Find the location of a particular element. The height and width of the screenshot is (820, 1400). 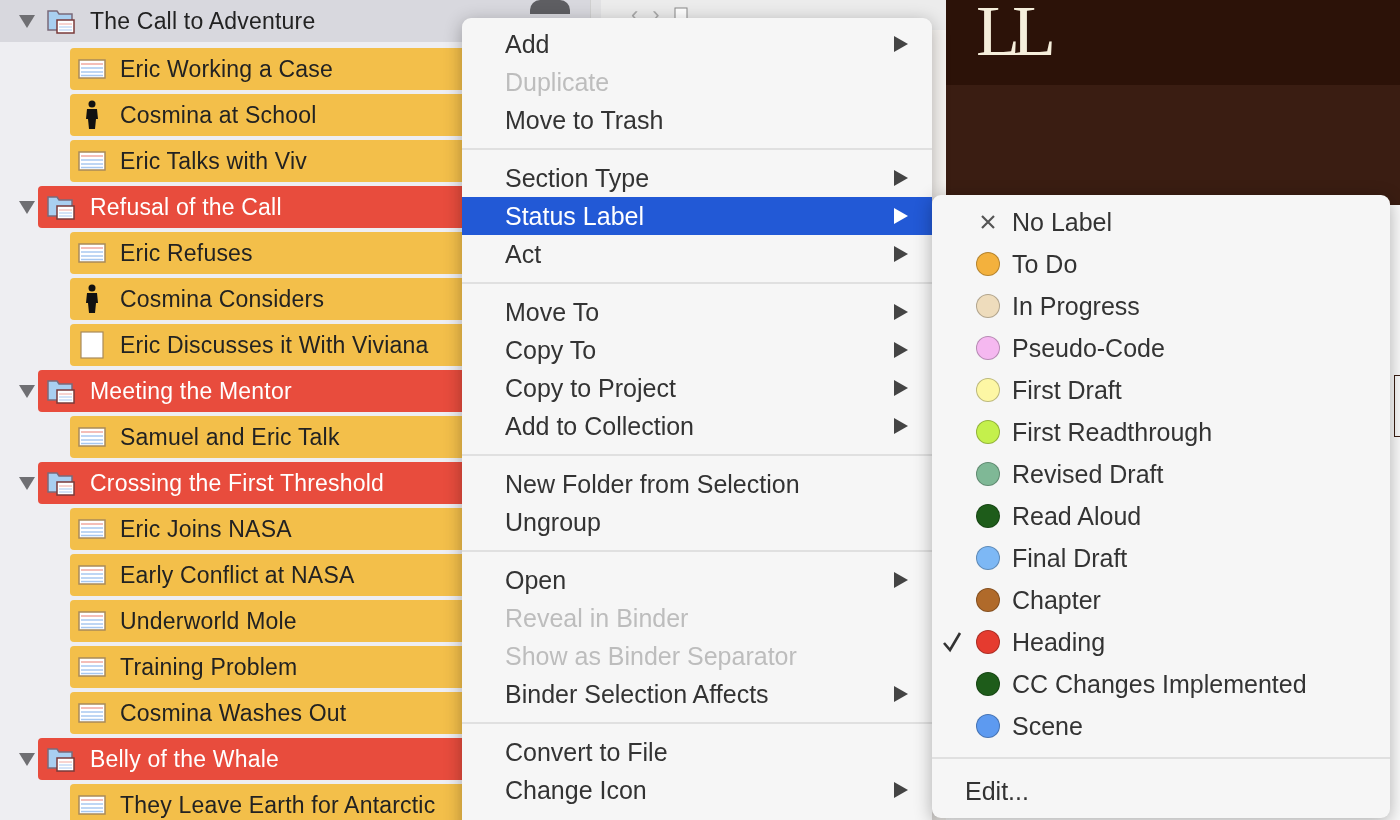

binder-item-label: Crossing the First Threshold is located at coordinates (237, 483).